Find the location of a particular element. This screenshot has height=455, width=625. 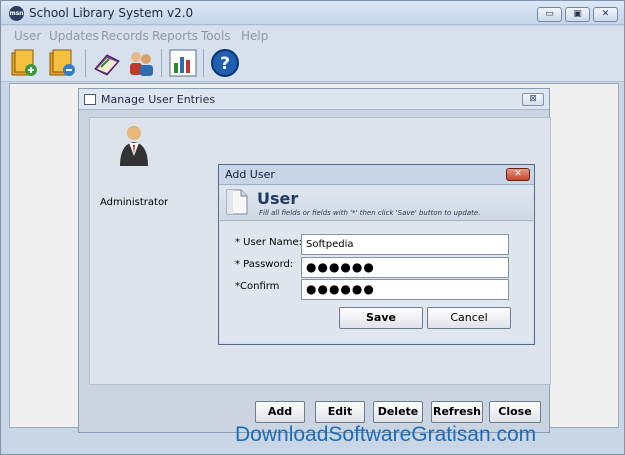

books-out-icon is located at coordinates (63, 63).